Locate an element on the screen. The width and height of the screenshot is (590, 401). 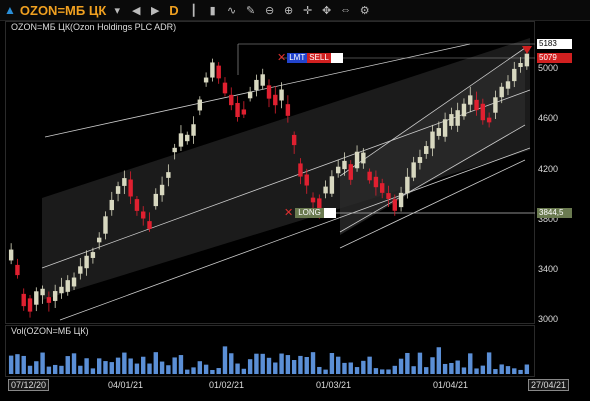
volume-bars is located at coordinates (269, 360).